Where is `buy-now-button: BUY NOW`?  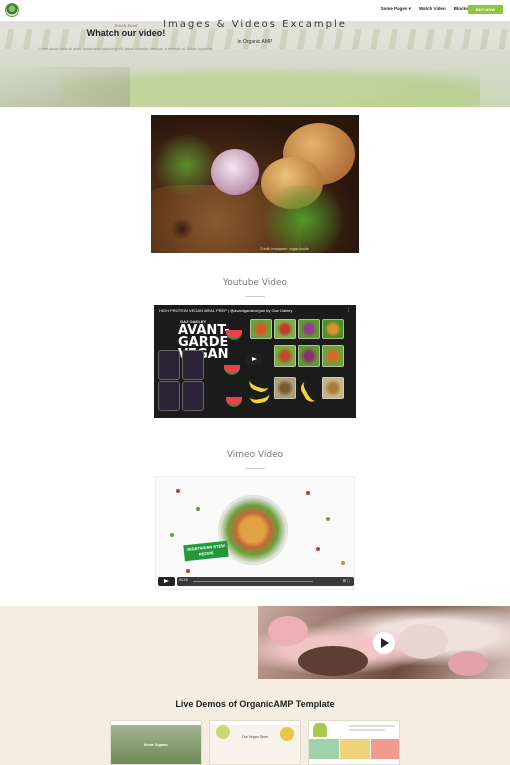
buy-now-button: BUY NOW is located at coordinates (485, 9).